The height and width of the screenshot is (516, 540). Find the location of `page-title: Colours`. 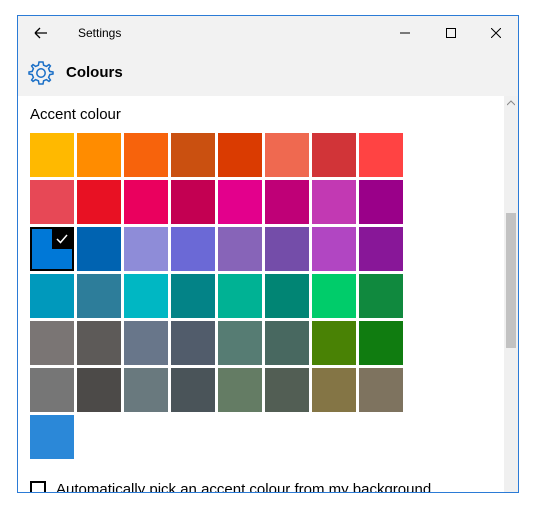

page-title: Colours is located at coordinates (94, 72).